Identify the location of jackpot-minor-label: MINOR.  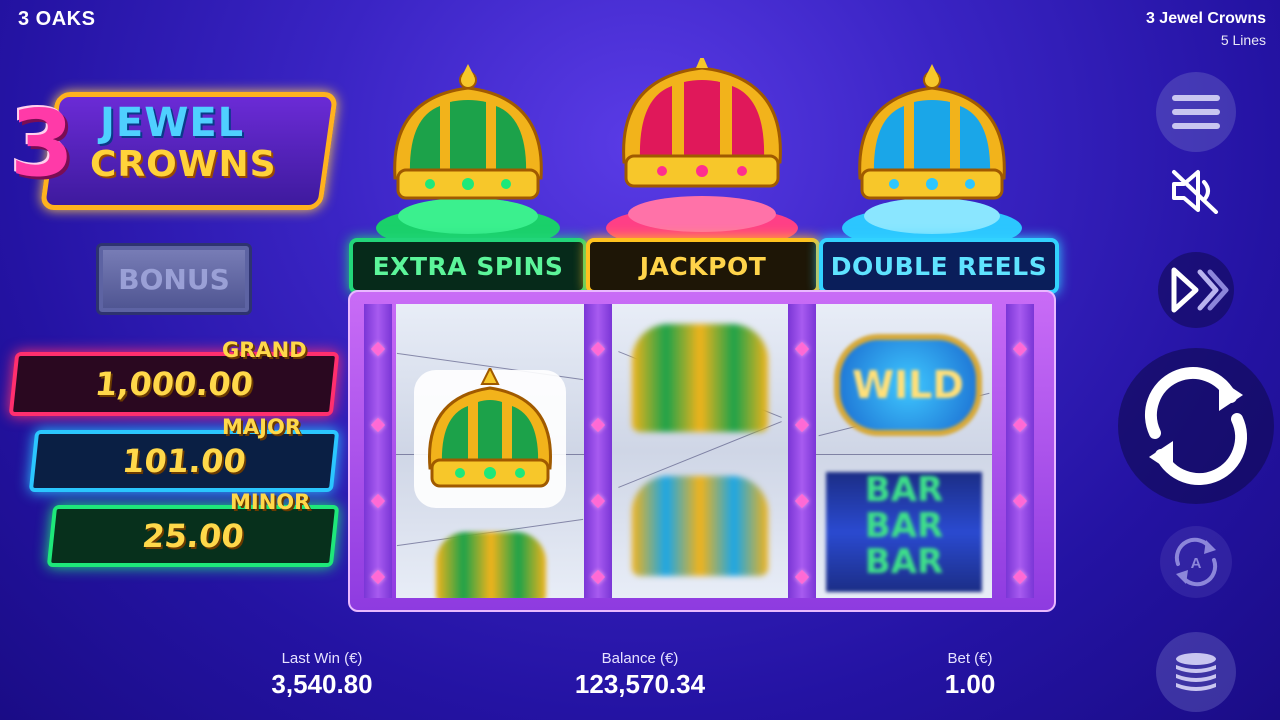
(270, 502).